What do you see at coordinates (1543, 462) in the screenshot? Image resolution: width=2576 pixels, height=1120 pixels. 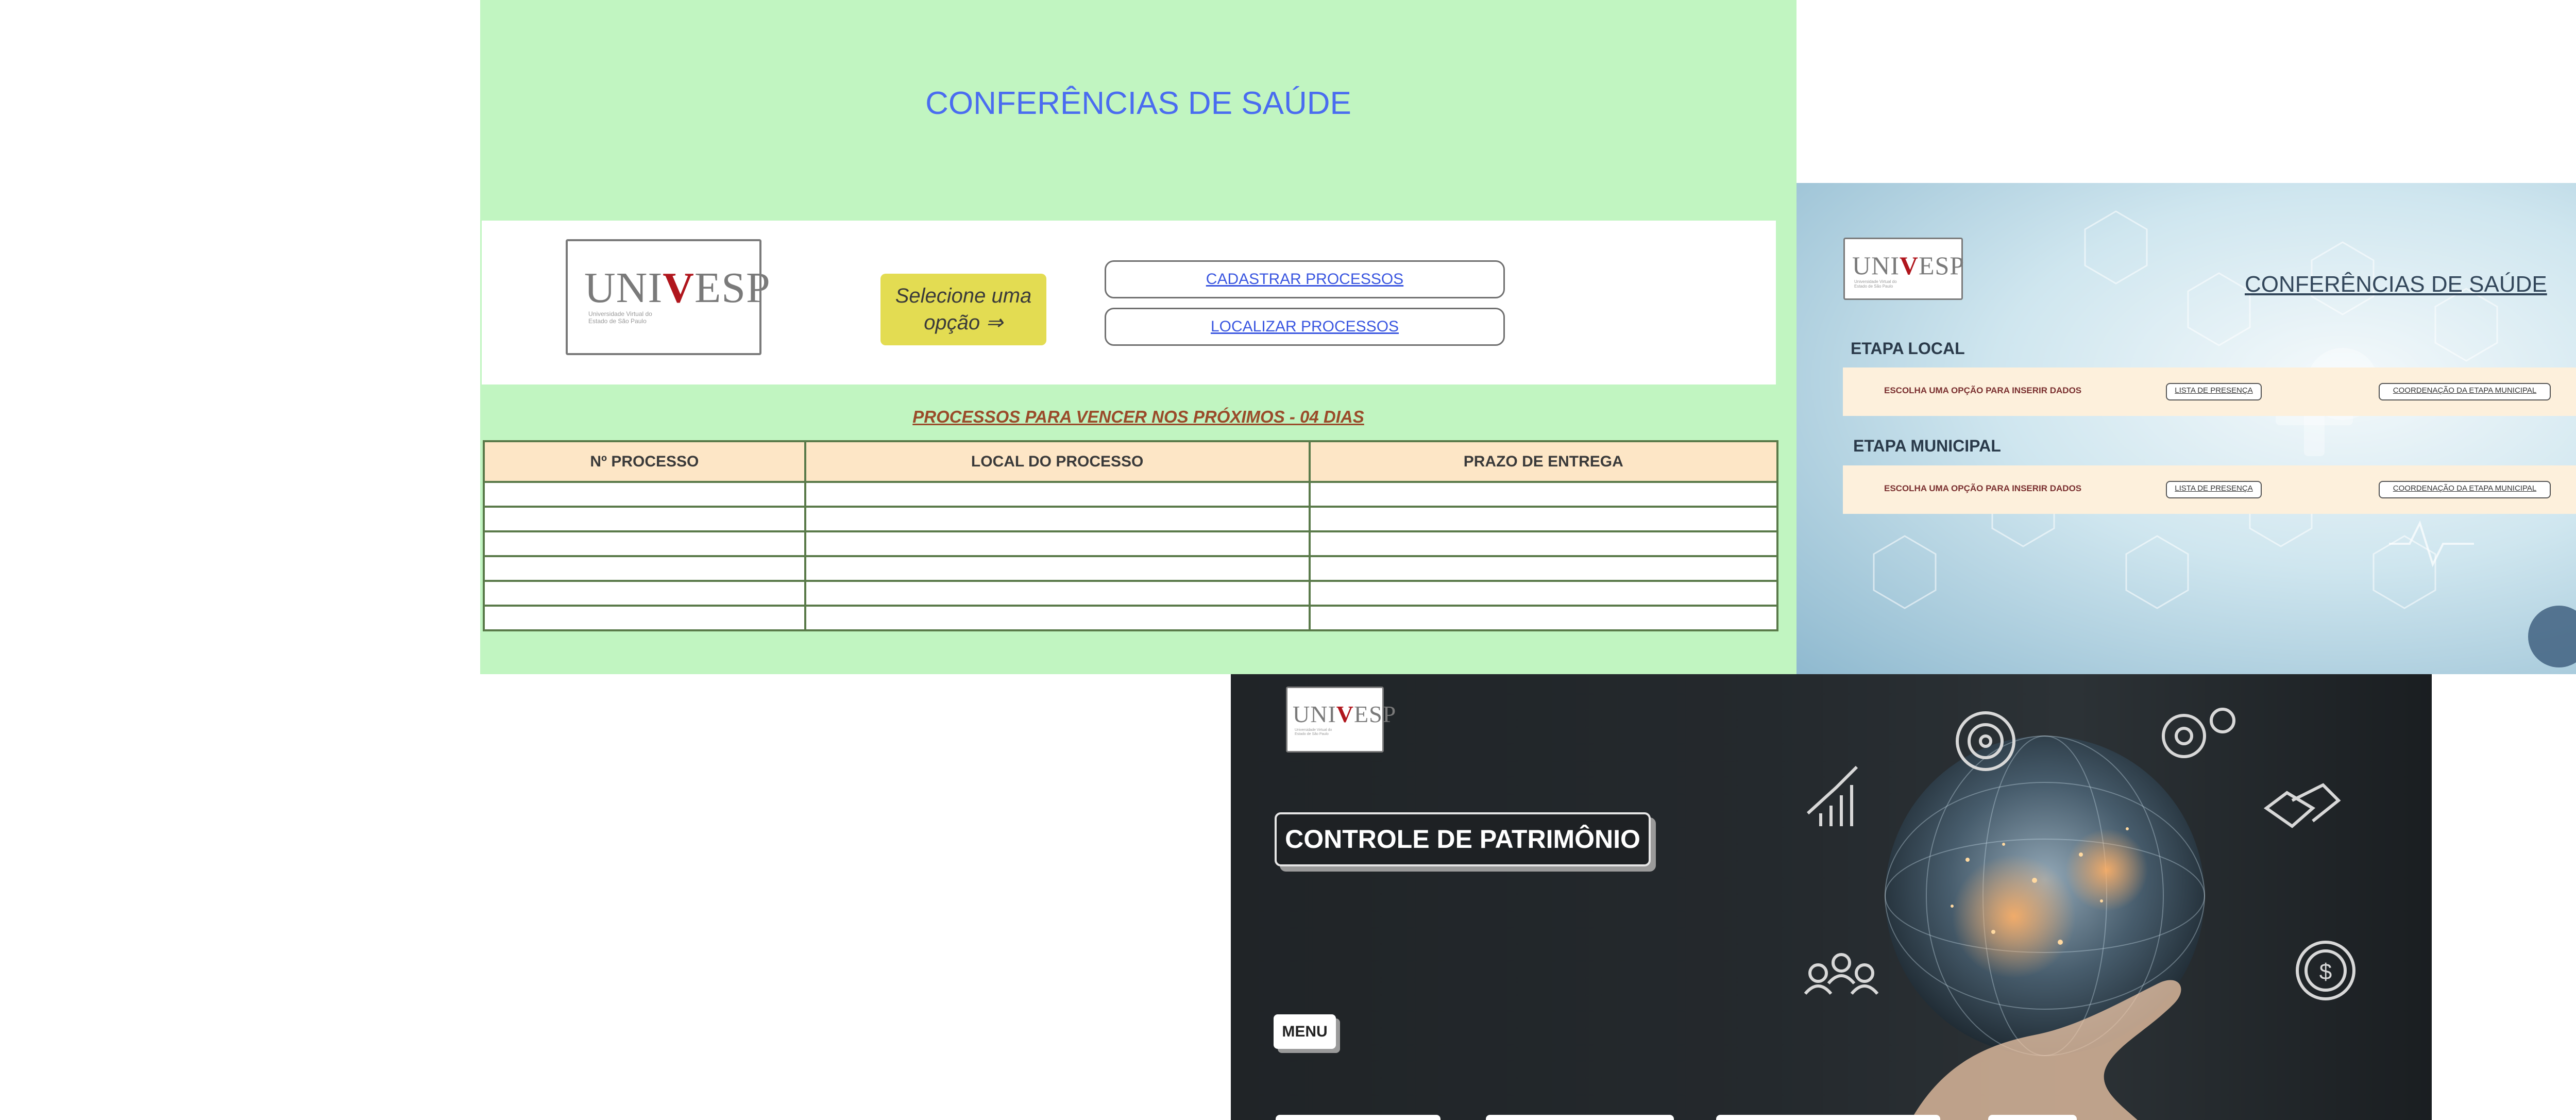 I see `col-due-date: PRAZO DE ENTREGA` at bounding box center [1543, 462].